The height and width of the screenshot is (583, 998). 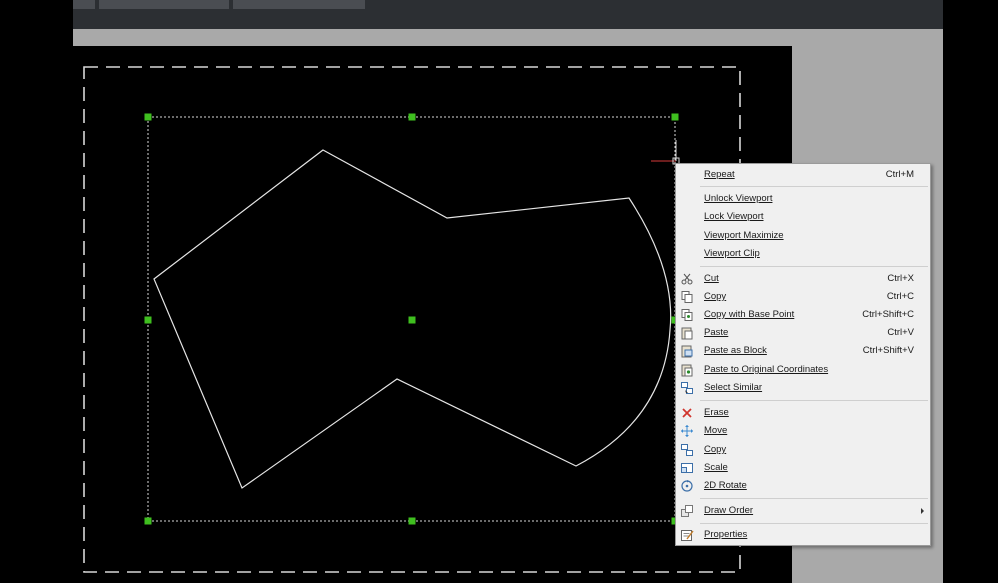 What do you see at coordinates (900, 332) in the screenshot?
I see `menu-item-shortcut: Ctrl+V` at bounding box center [900, 332].